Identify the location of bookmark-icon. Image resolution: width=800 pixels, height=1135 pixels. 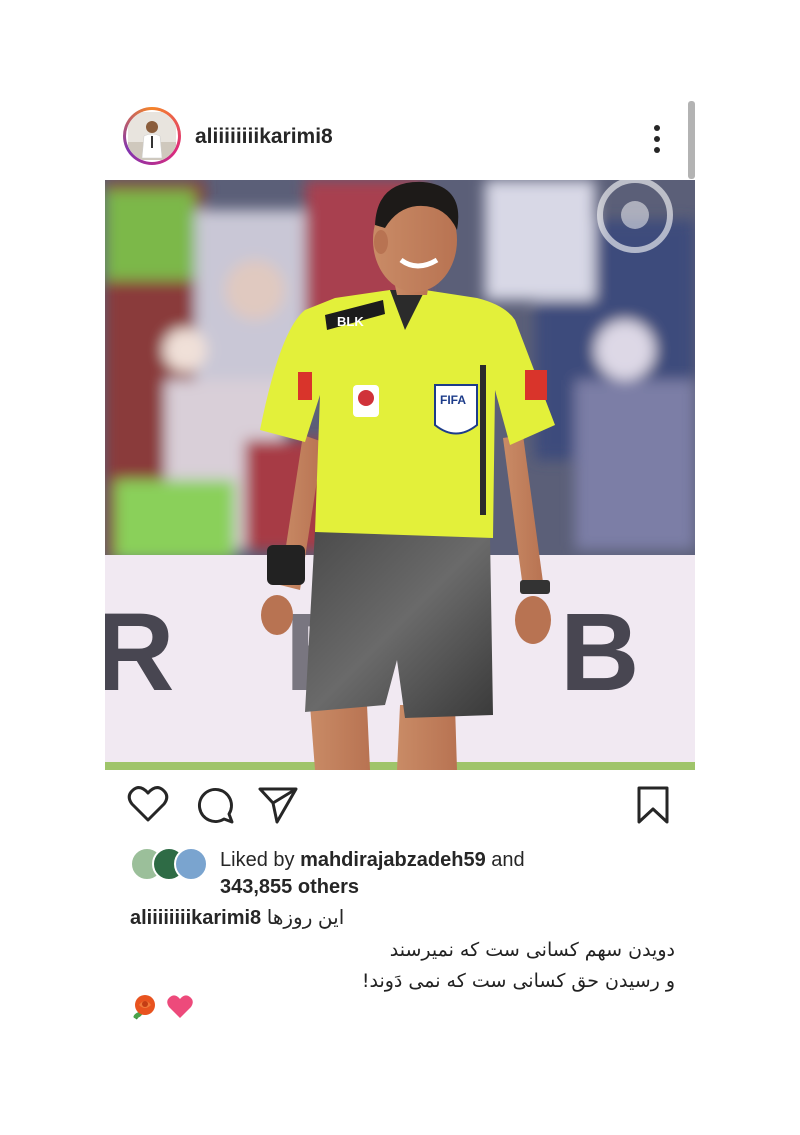
(653, 805).